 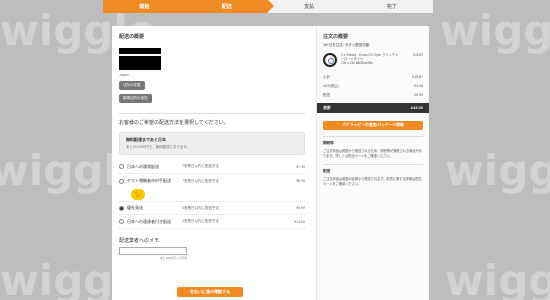 What do you see at coordinates (418, 86) in the screenshot?
I see `row-value: £3.06` at bounding box center [418, 86].